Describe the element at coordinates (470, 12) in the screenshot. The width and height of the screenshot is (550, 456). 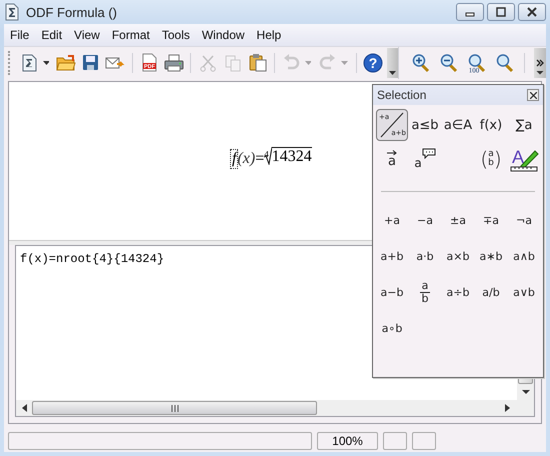
I see `minimize-button` at that location.